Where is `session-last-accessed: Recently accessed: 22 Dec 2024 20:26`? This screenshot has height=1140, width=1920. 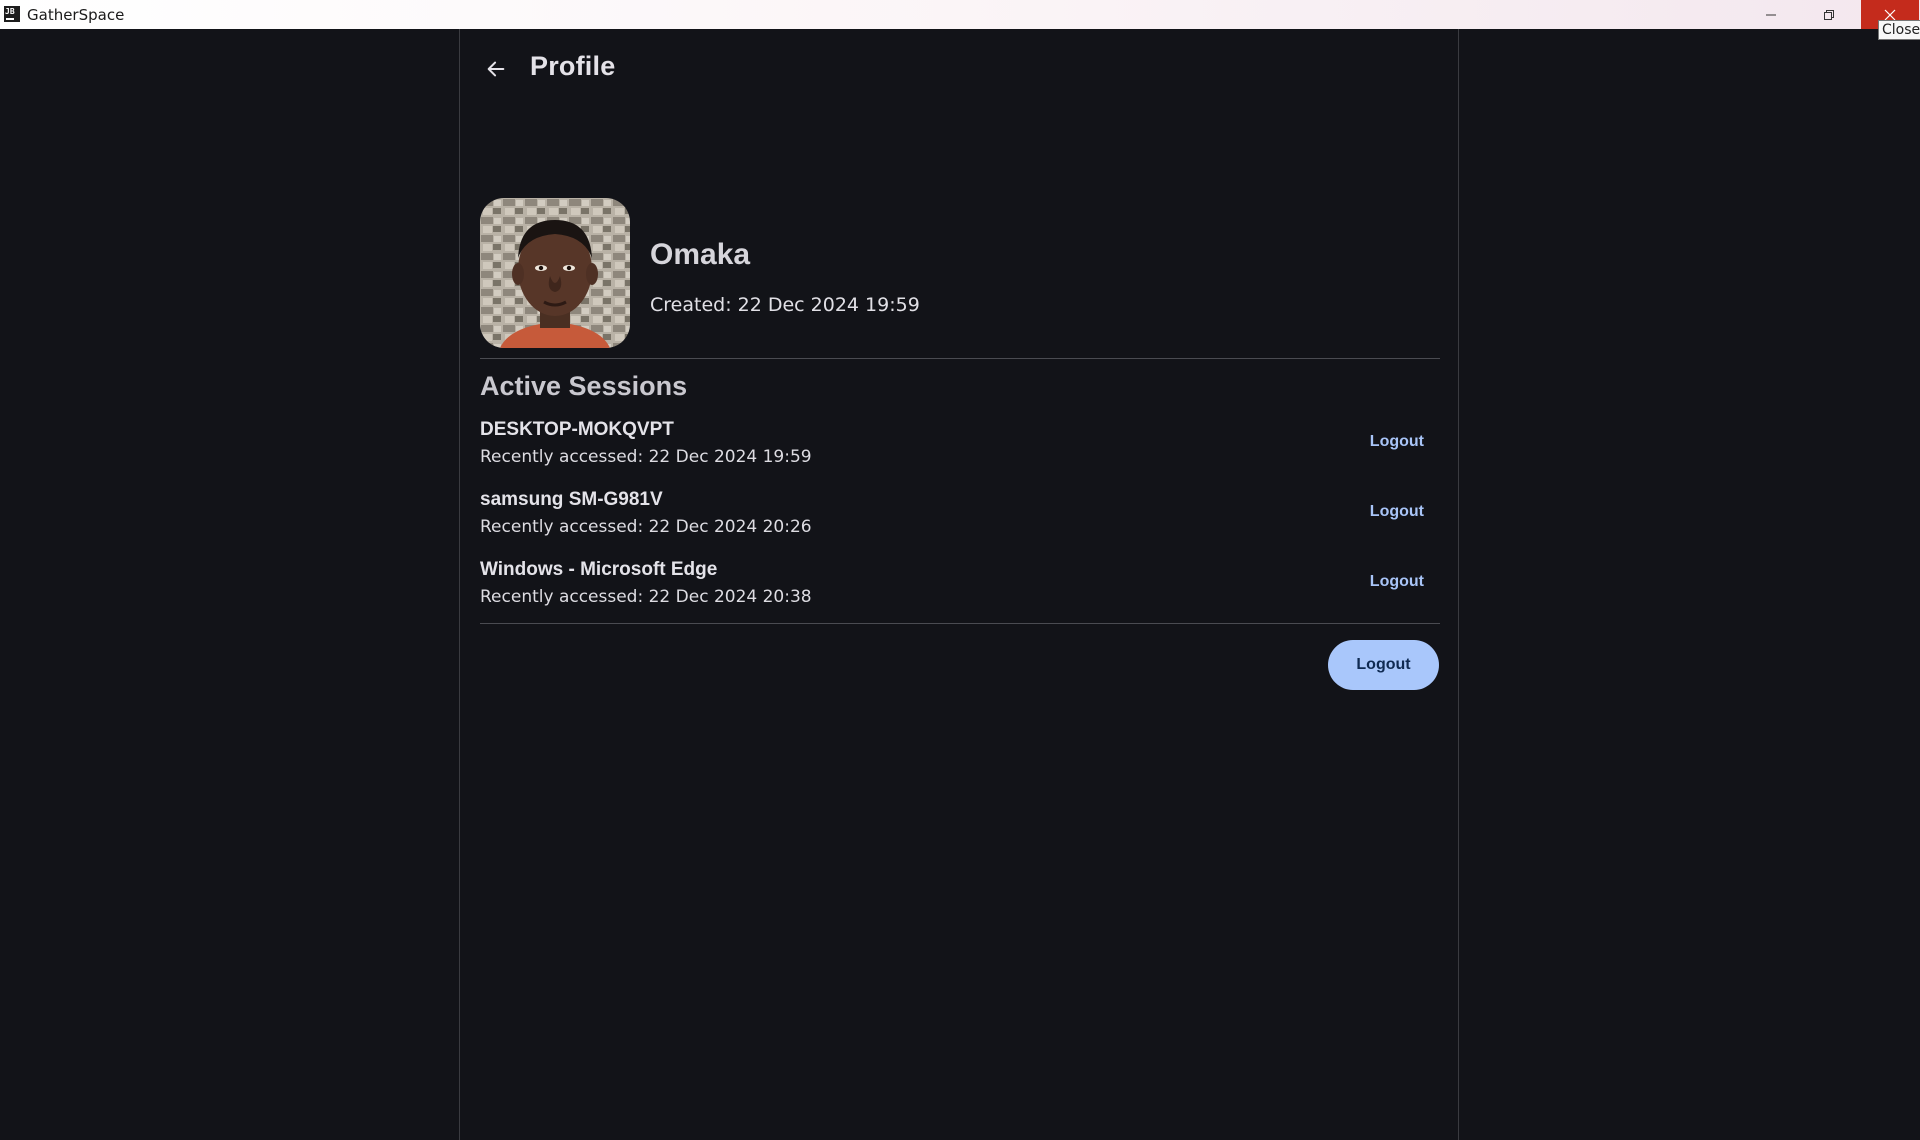 session-last-accessed: Recently accessed: 22 Dec 2024 20:26 is located at coordinates (646, 527).